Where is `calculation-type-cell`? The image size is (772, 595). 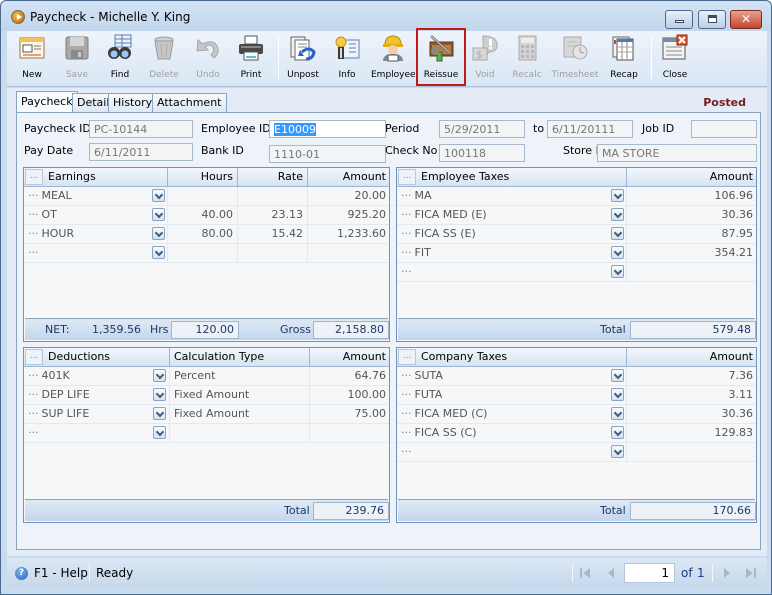 calculation-type-cell is located at coordinates (240, 433).